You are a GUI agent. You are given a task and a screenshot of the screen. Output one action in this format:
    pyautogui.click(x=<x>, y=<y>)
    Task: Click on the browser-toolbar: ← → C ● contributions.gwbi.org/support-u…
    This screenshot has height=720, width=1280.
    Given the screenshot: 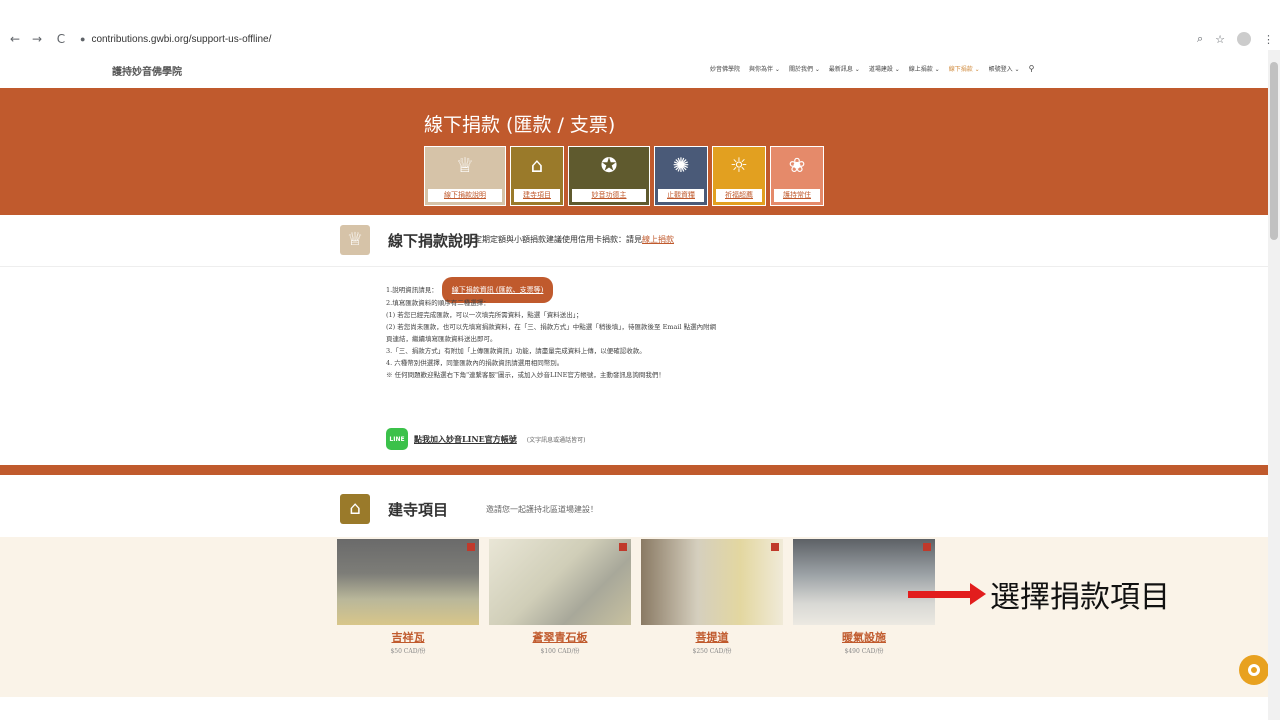 What is the action you would take?
    pyautogui.click(x=640, y=39)
    